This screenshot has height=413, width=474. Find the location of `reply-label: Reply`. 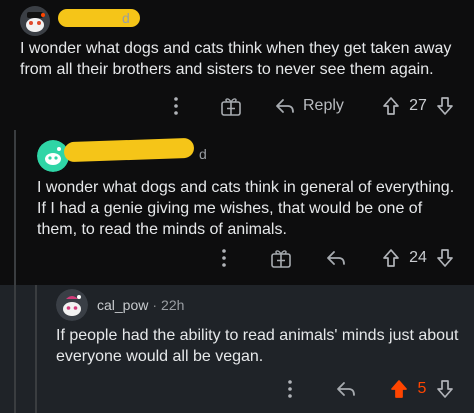

reply-label: Reply is located at coordinates (323, 105).